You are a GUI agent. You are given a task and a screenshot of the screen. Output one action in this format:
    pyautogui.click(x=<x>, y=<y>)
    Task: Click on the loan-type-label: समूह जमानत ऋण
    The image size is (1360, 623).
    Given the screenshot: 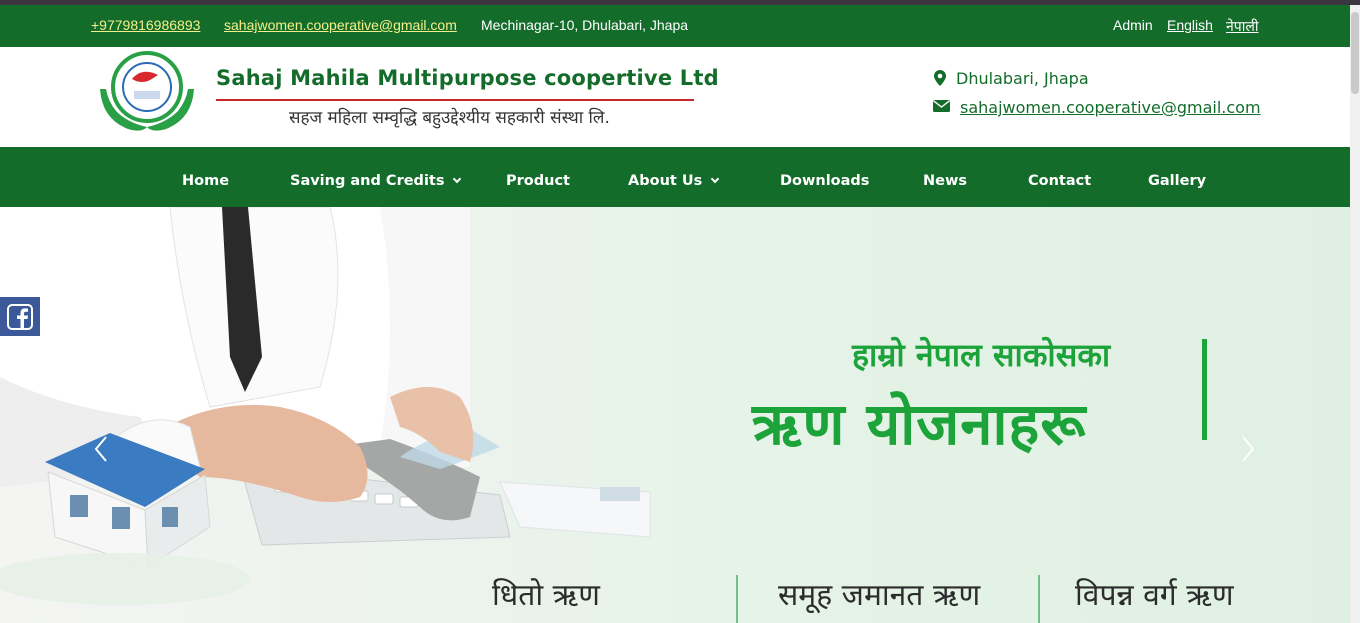 What is the action you would take?
    pyautogui.click(x=879, y=595)
    